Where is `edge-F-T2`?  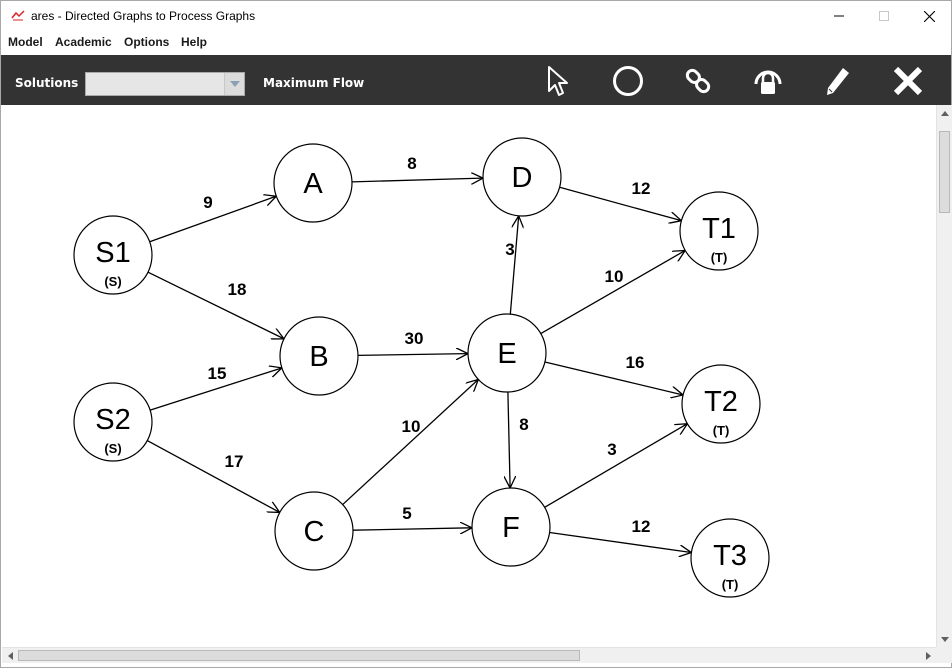 edge-F-T2 is located at coordinates (615, 466).